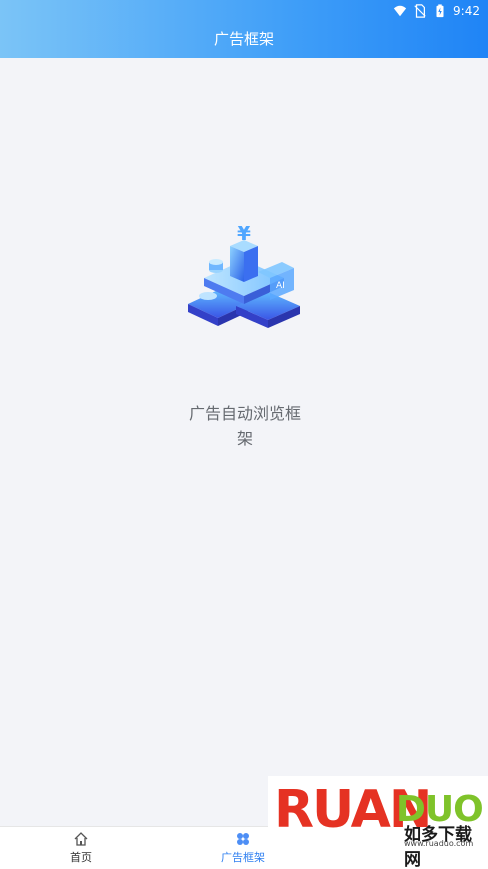 This screenshot has height=869, width=488. What do you see at coordinates (244, 29) in the screenshot?
I see `app-header: 9:42 广告框架` at bounding box center [244, 29].